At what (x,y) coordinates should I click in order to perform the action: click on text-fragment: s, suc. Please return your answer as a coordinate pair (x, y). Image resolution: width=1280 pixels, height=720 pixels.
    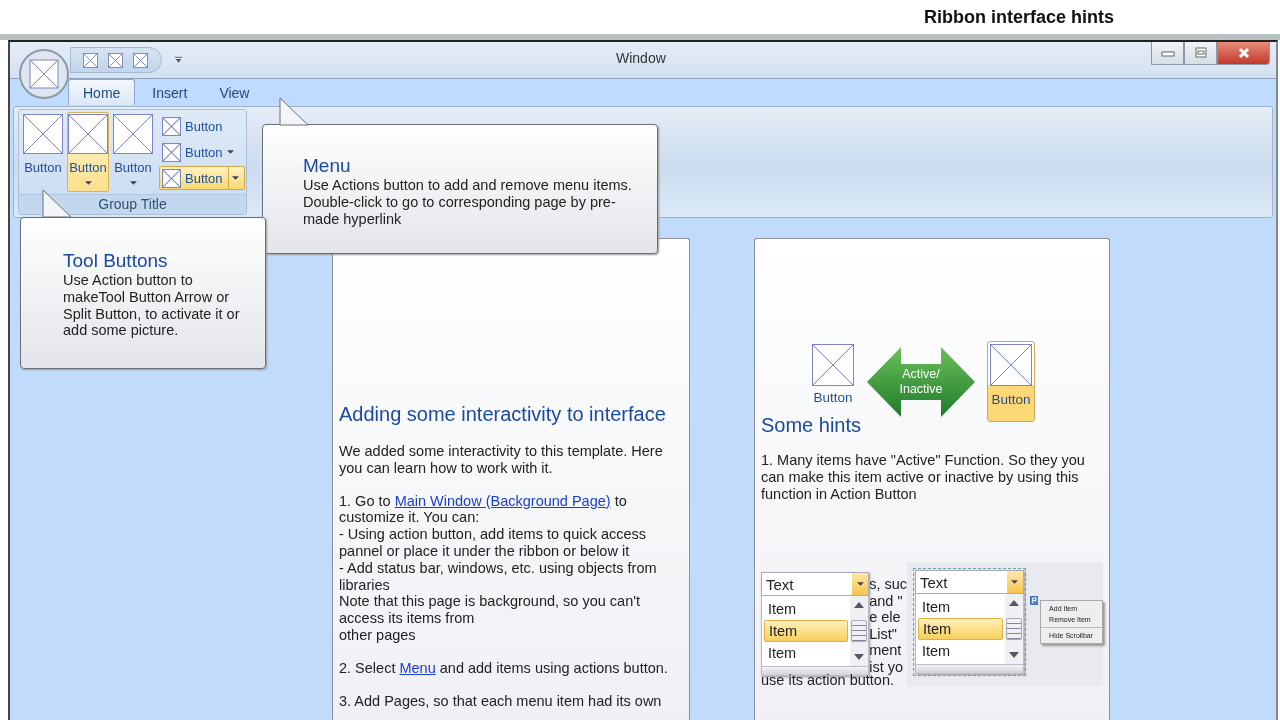
    Looking at the image, I should click on (889, 584).